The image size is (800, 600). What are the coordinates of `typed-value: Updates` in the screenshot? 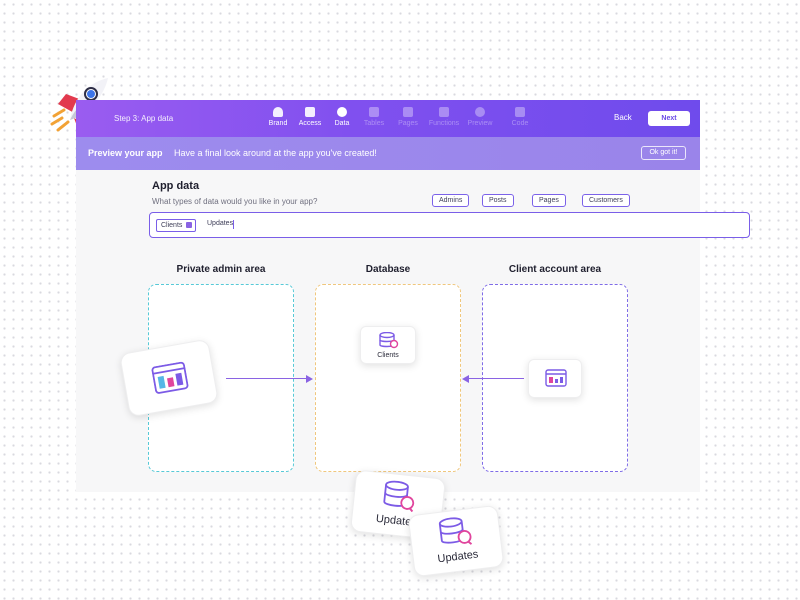 It's located at (221, 224).